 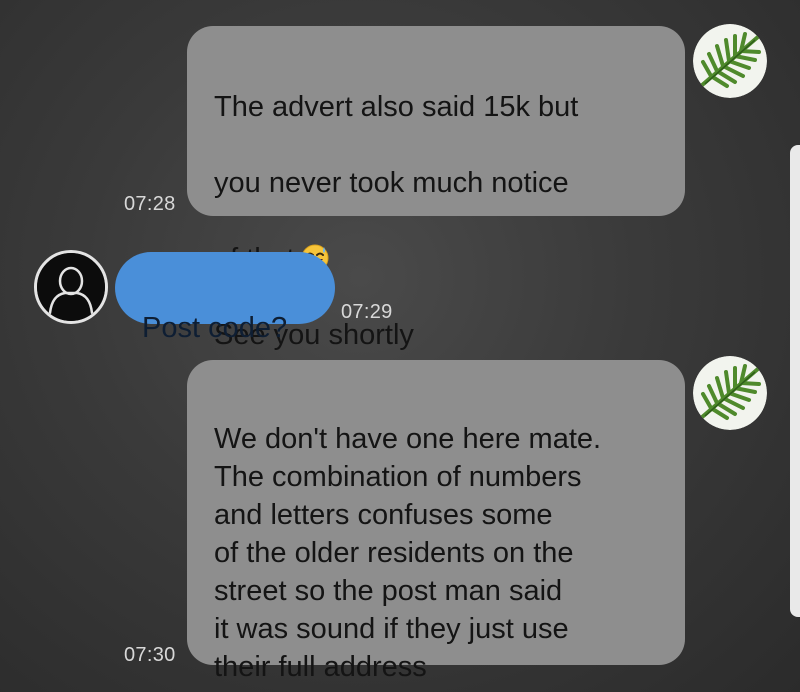 I want to click on scrollbar-handle, so click(x=795, y=381).